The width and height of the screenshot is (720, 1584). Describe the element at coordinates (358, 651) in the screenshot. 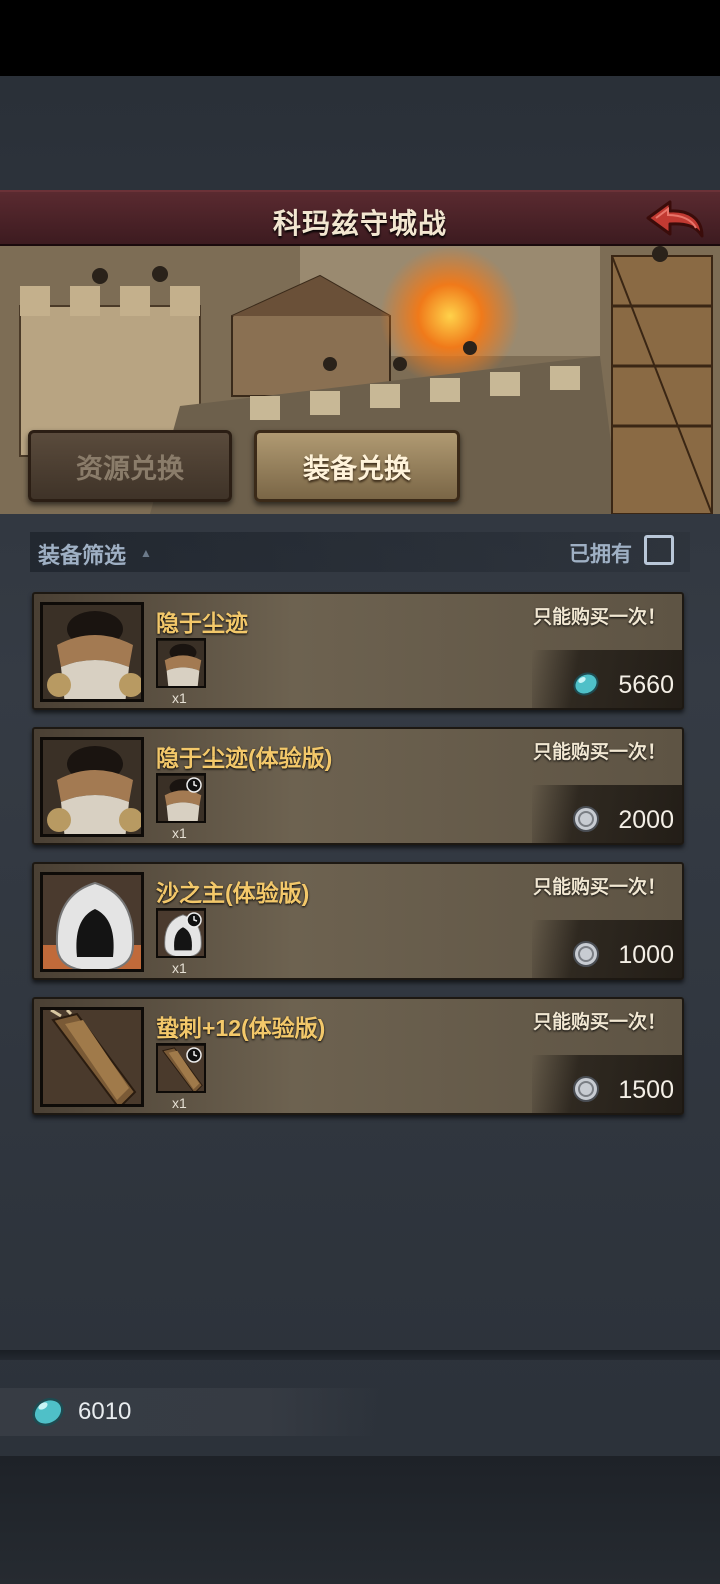

I see `shop-item: 隐于尘迹 只能购买一次！ x1 5660` at that location.